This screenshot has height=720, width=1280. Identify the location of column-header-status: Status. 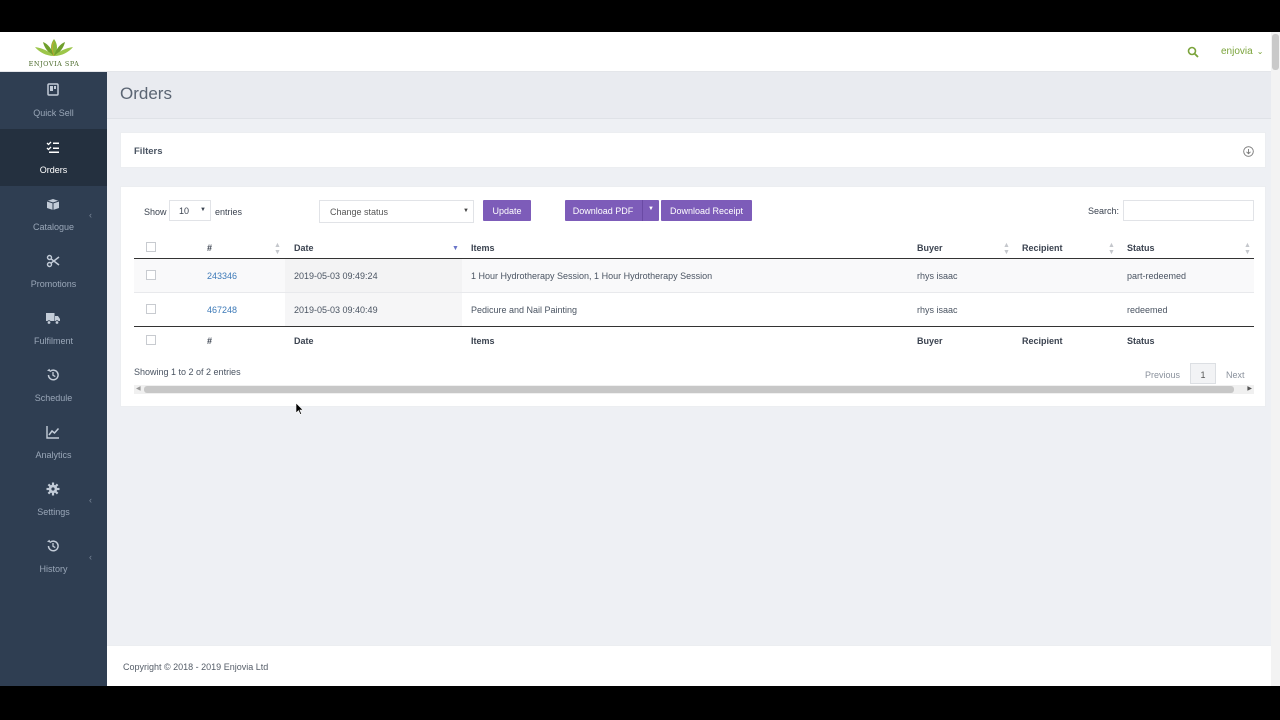
(1141, 248).